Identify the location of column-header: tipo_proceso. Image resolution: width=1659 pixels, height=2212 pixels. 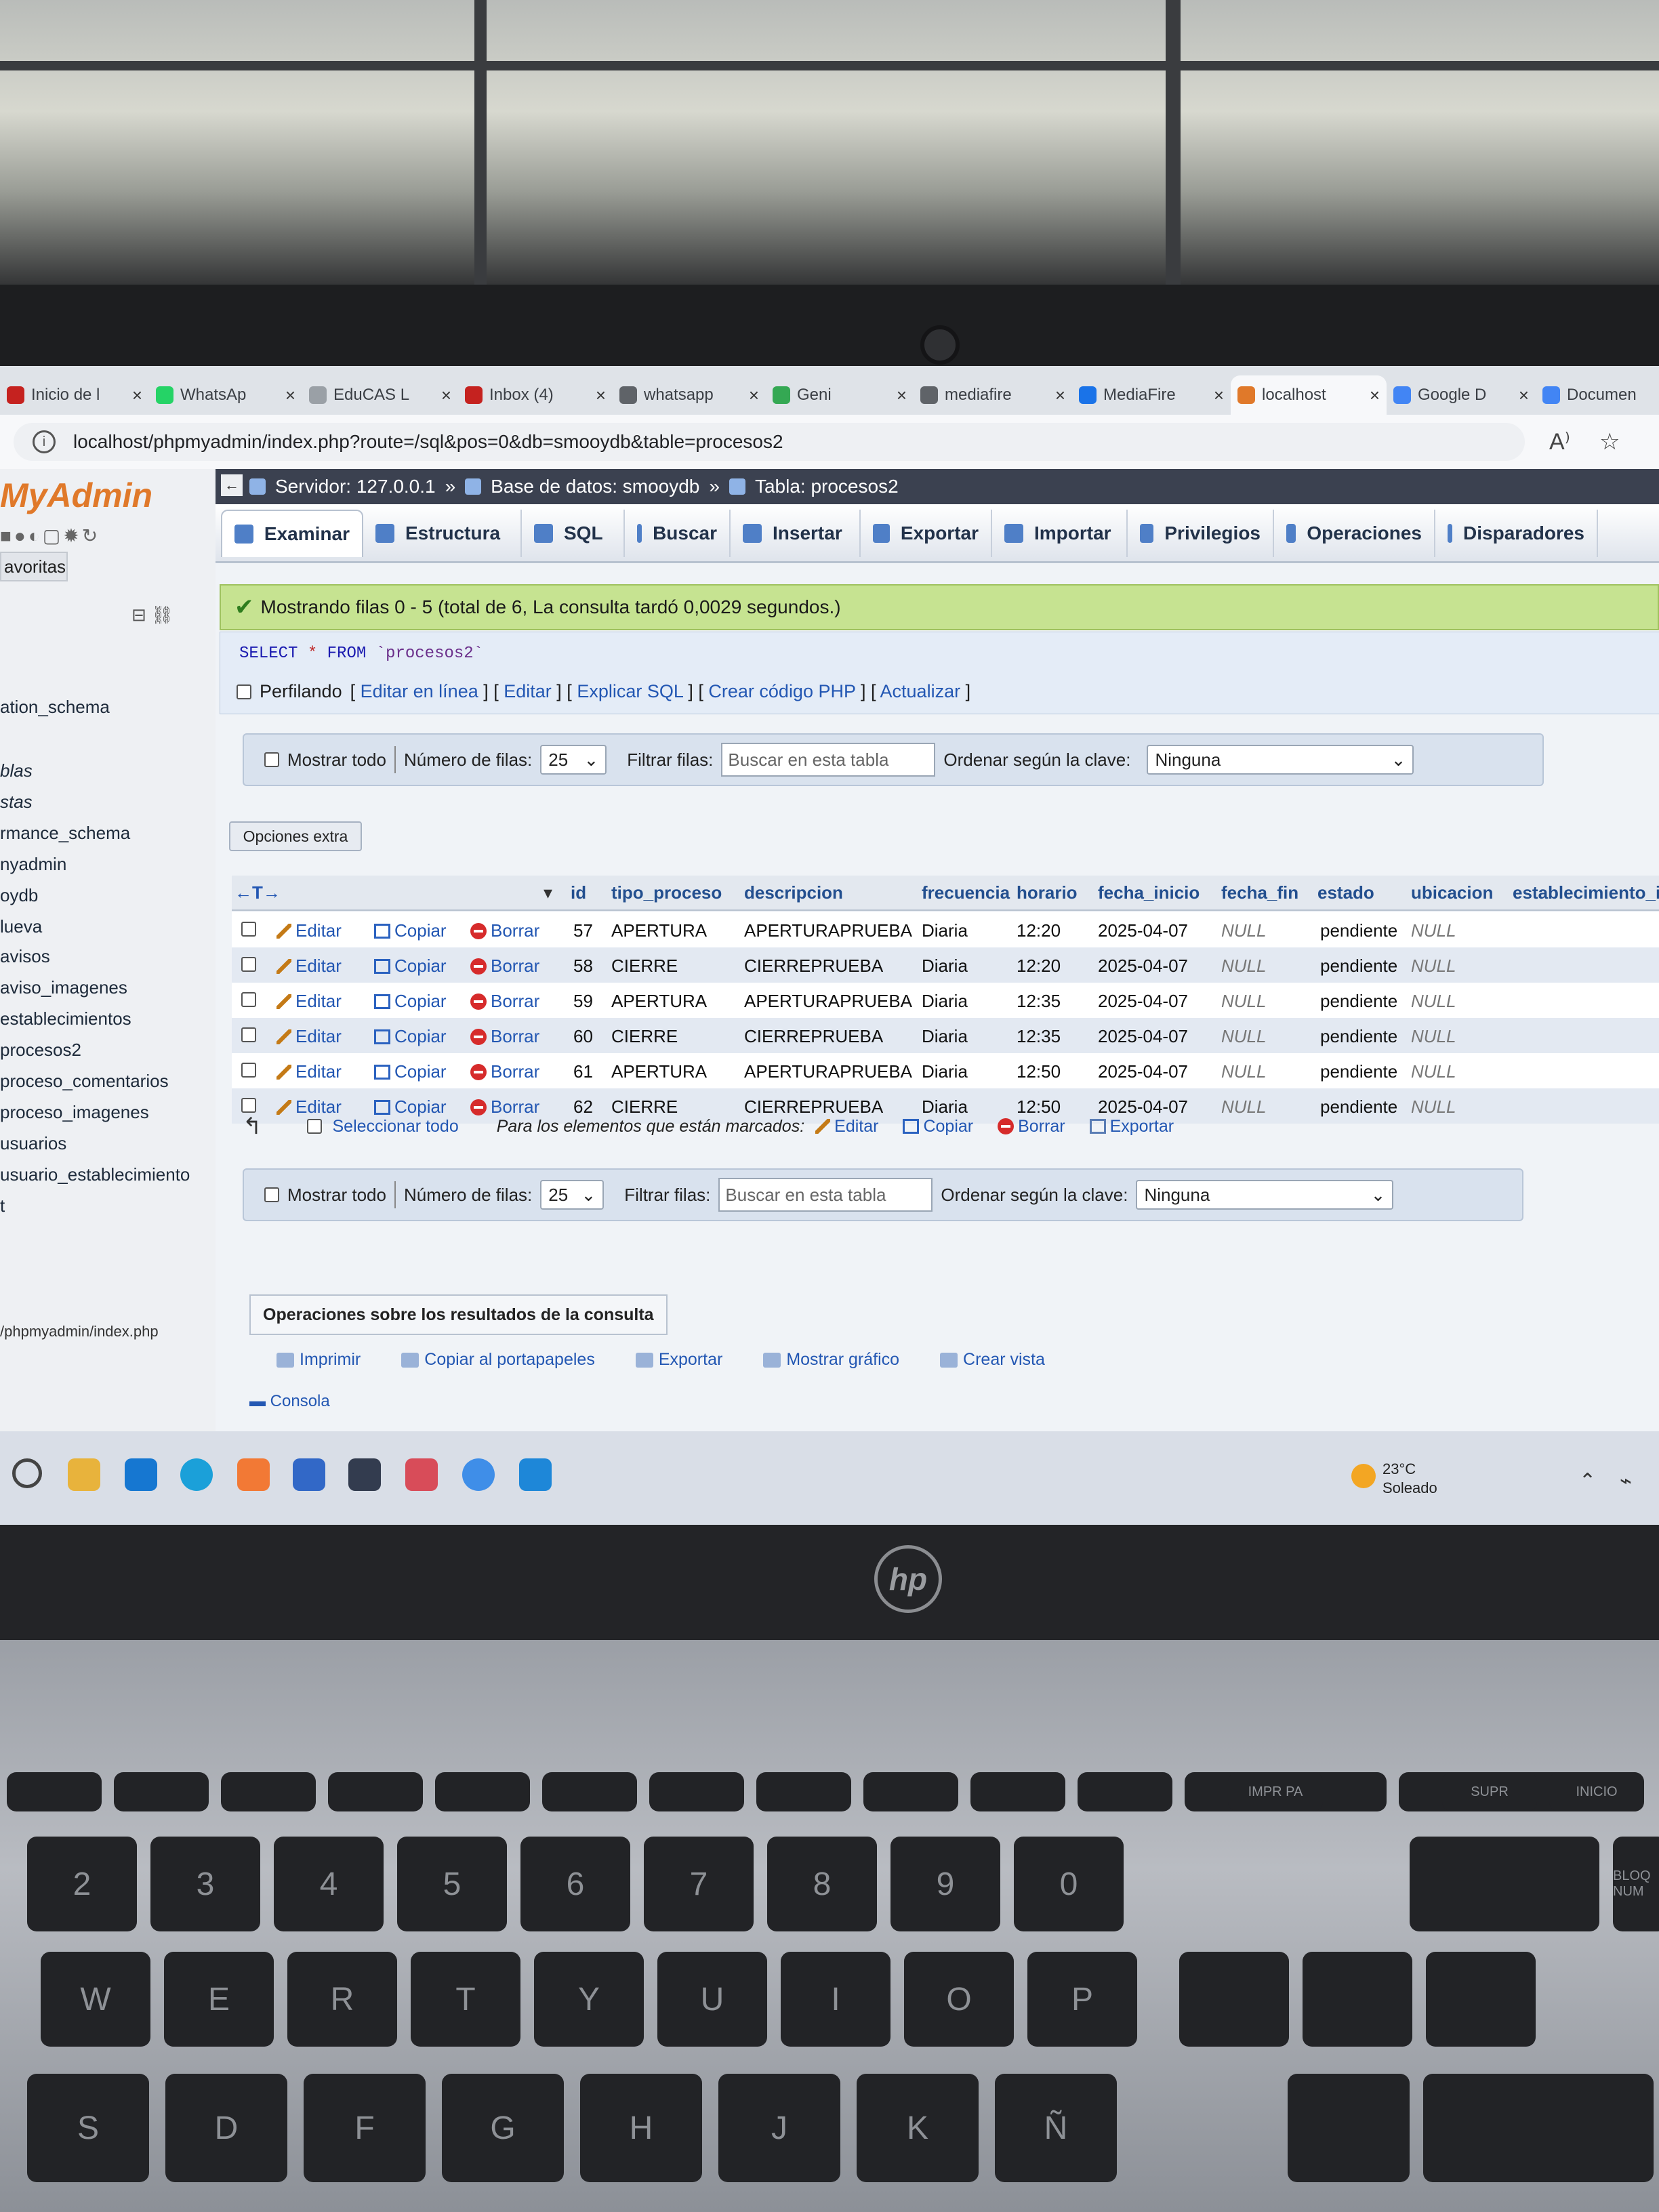
(667, 893).